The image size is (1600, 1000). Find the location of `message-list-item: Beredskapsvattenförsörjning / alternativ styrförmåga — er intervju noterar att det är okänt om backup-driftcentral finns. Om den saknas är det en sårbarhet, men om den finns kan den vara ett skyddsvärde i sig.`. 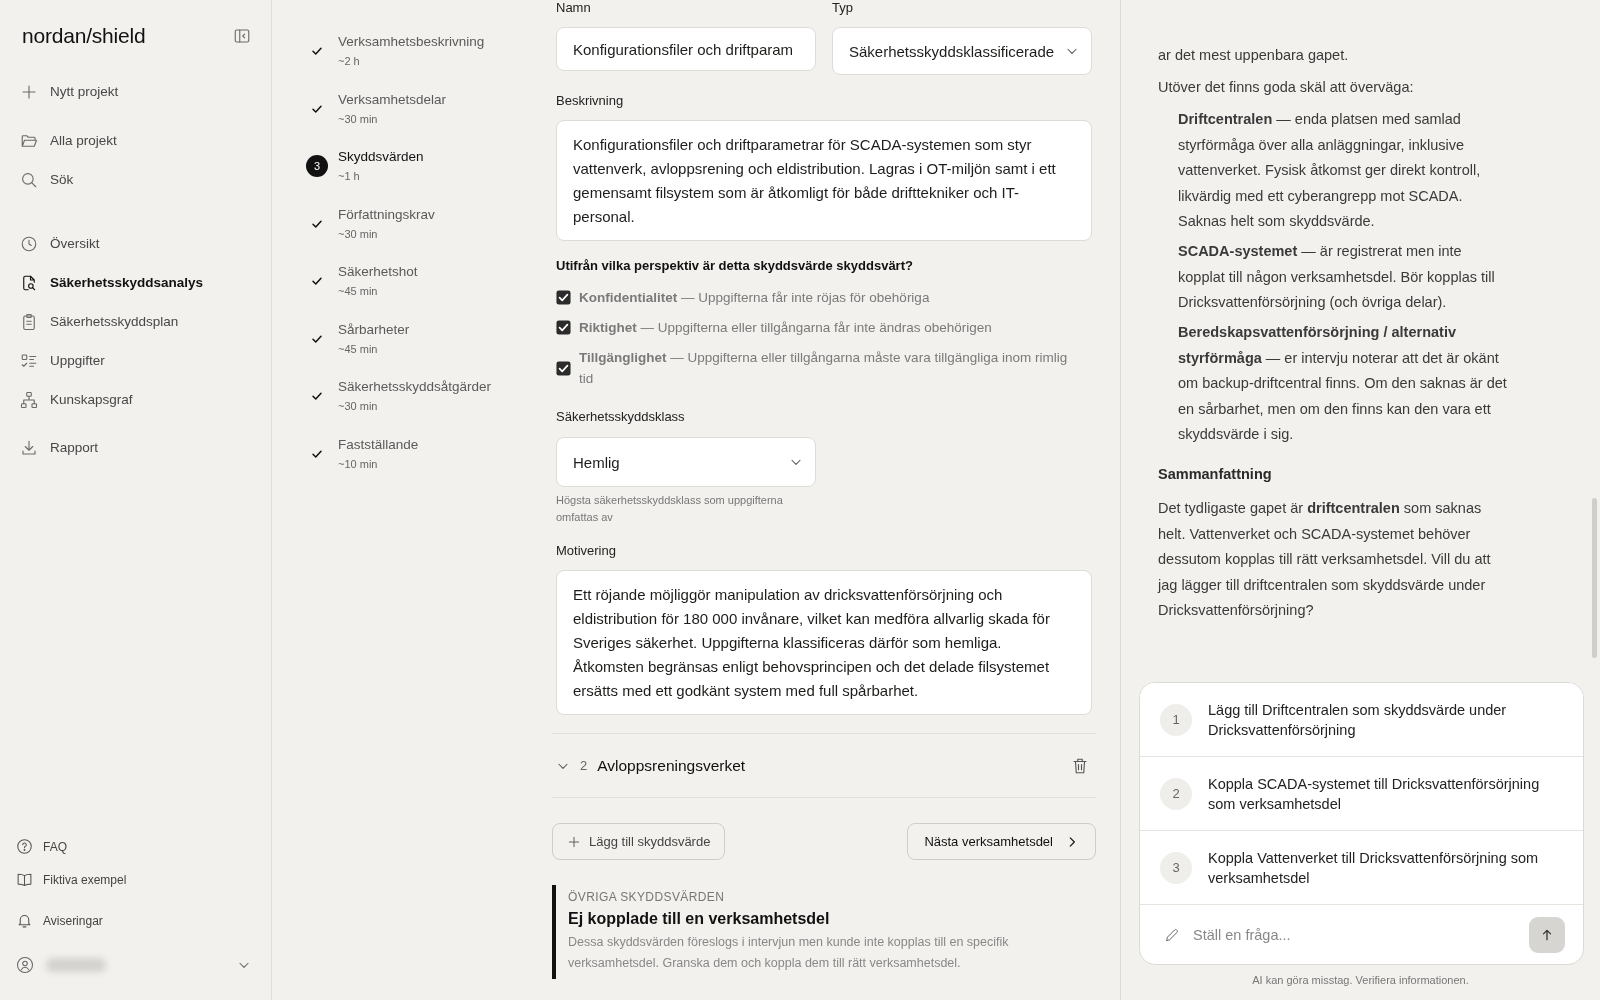

message-list-item: Beredskapsvattenförsörjning / alternativ styrförmåga — er intervju noterar att det är okänt om backup-driftcentral finns. Om den saknas är det en sårbarhet, men om den finns kan den vara ett skyddsvärde i sig. is located at coordinates (1343, 383).